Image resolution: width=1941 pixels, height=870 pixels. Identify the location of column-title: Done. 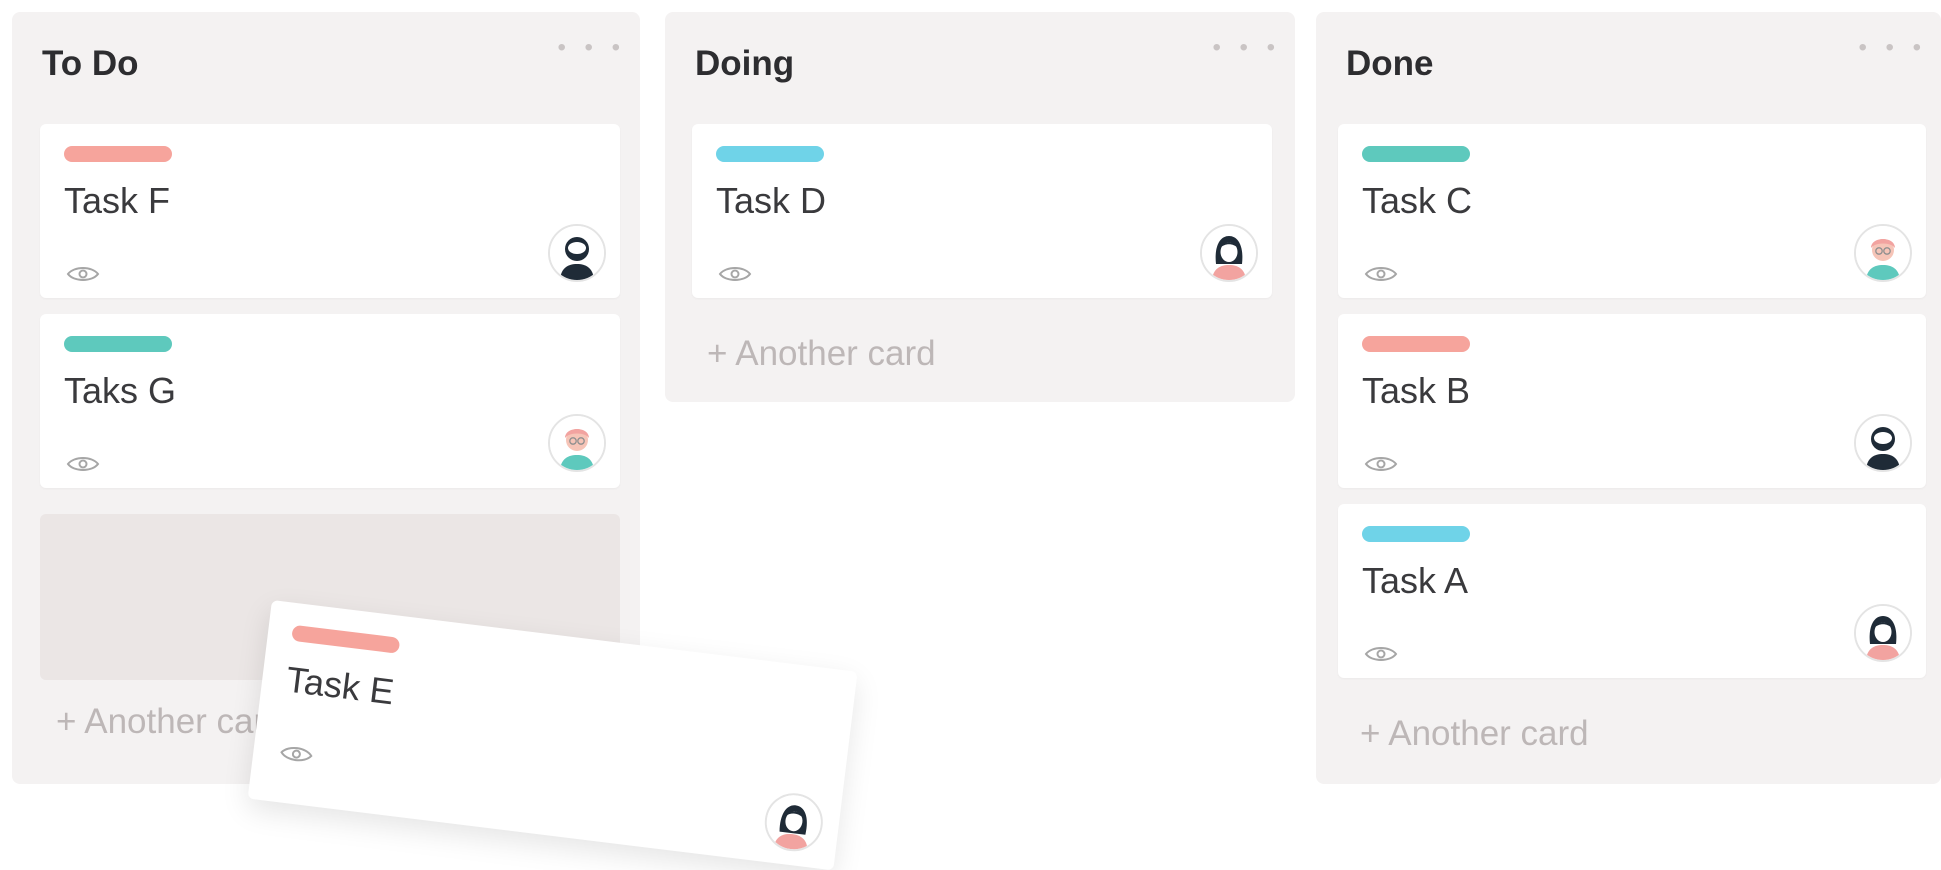
(1390, 63).